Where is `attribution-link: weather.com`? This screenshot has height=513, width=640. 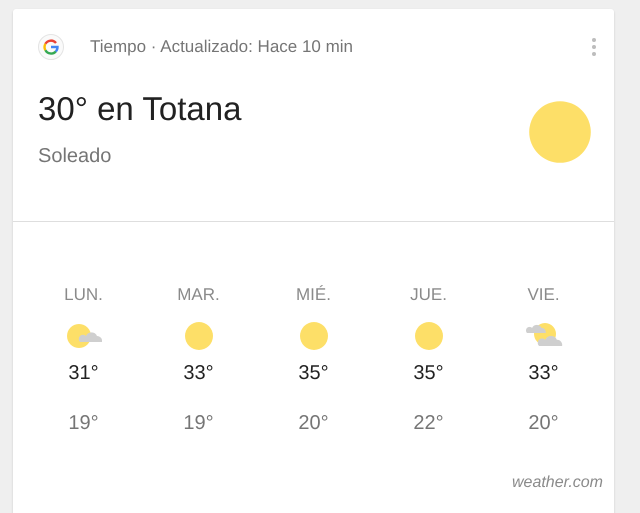 attribution-link: weather.com is located at coordinates (557, 483).